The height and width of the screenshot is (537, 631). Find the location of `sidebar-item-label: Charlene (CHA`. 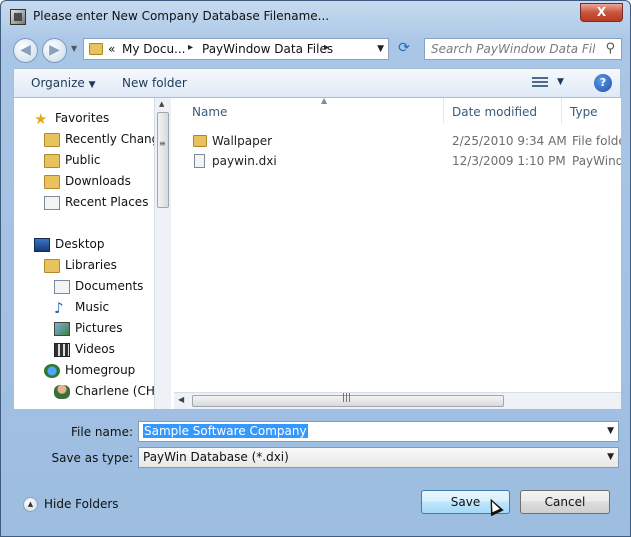

sidebar-item-label: Charlene (CHA is located at coordinates (119, 391).